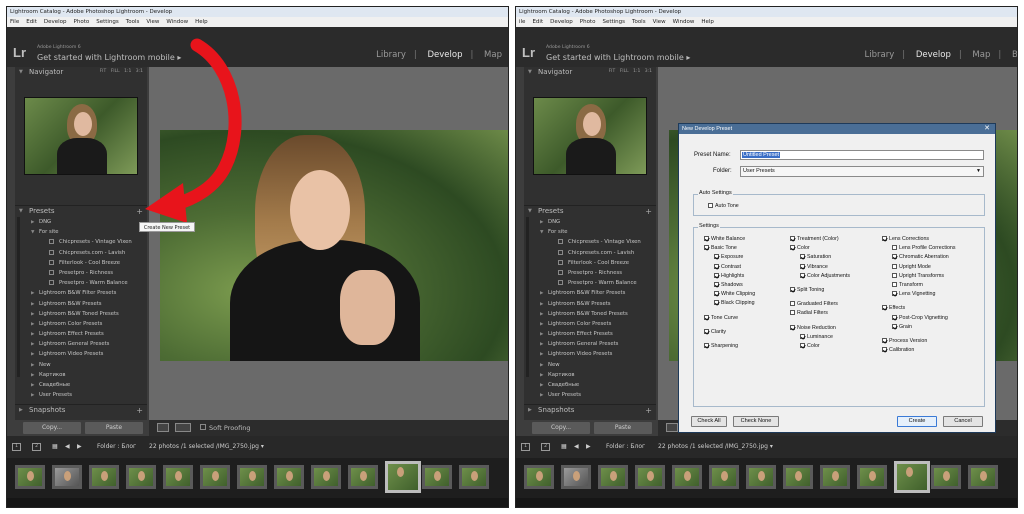  I want to click on presets-header: ▼ Presets +, so click(590, 210).